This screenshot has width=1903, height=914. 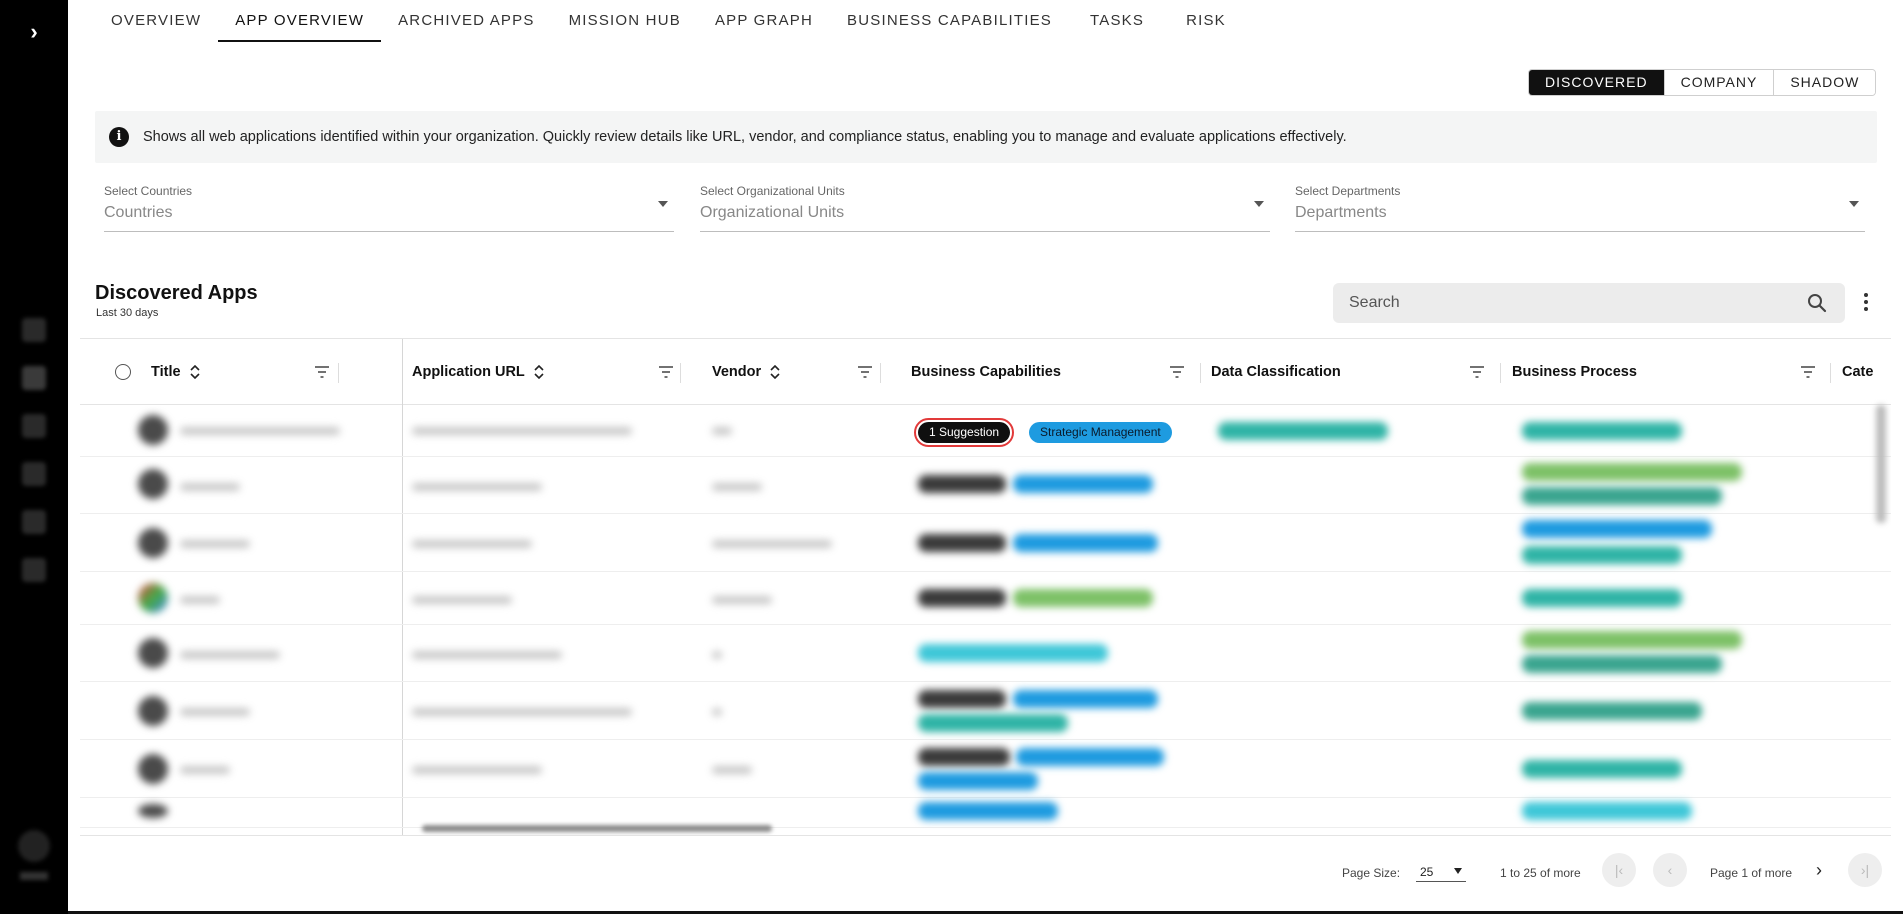 I want to click on last-page-button: ›|, so click(x=1865, y=870).